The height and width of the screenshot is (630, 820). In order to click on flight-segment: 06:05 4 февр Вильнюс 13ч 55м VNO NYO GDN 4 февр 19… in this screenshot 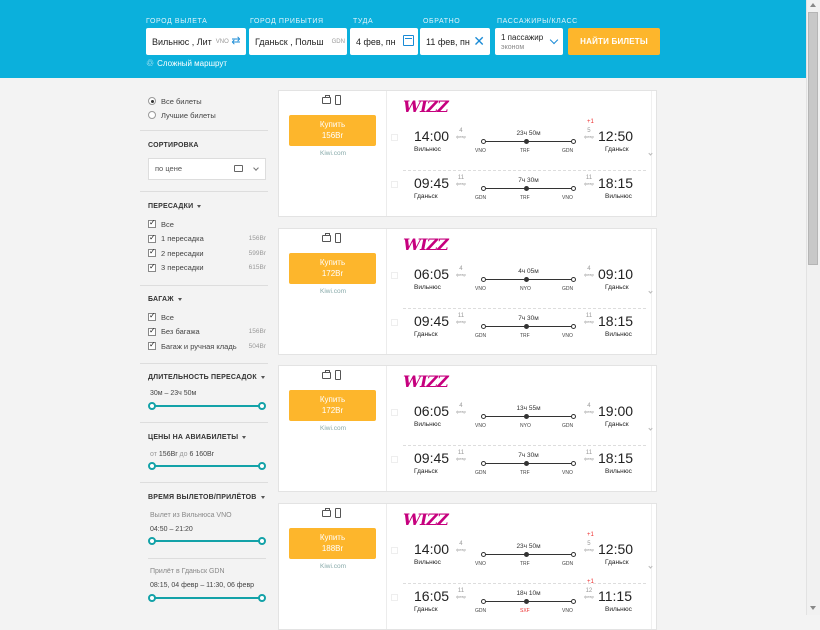, I will do `click(522, 420)`.